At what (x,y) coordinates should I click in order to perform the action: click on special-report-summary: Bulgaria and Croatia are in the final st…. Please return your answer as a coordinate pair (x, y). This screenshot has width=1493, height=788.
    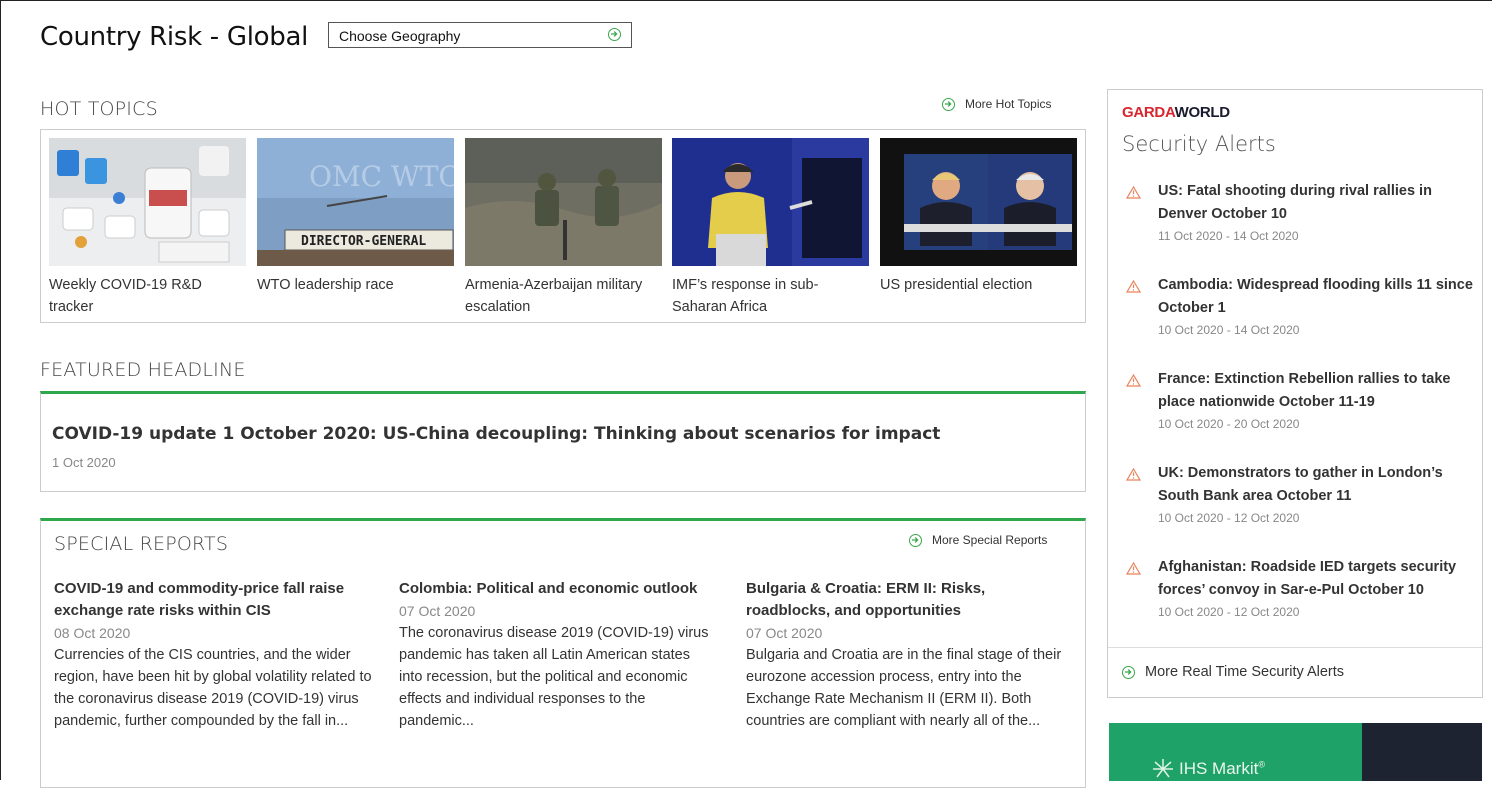
    Looking at the image, I should click on (904, 688).